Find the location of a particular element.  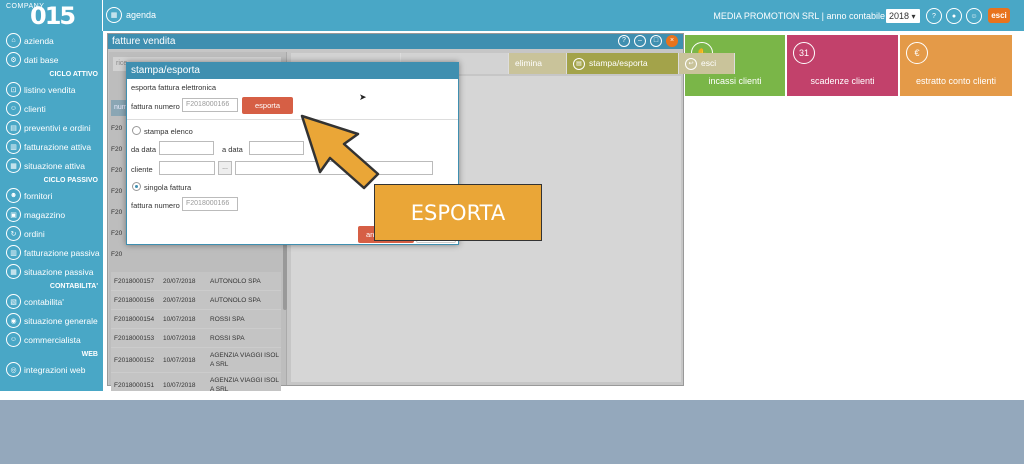

sidebar-item: ▥ fatturazione attiva is located at coordinates (51, 146).